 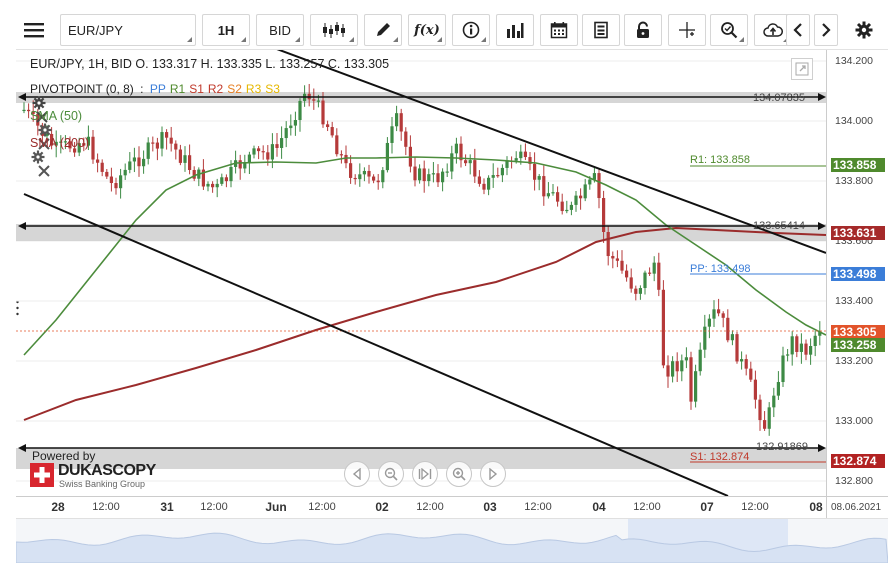 I want to click on document-icon, so click(x=601, y=30).